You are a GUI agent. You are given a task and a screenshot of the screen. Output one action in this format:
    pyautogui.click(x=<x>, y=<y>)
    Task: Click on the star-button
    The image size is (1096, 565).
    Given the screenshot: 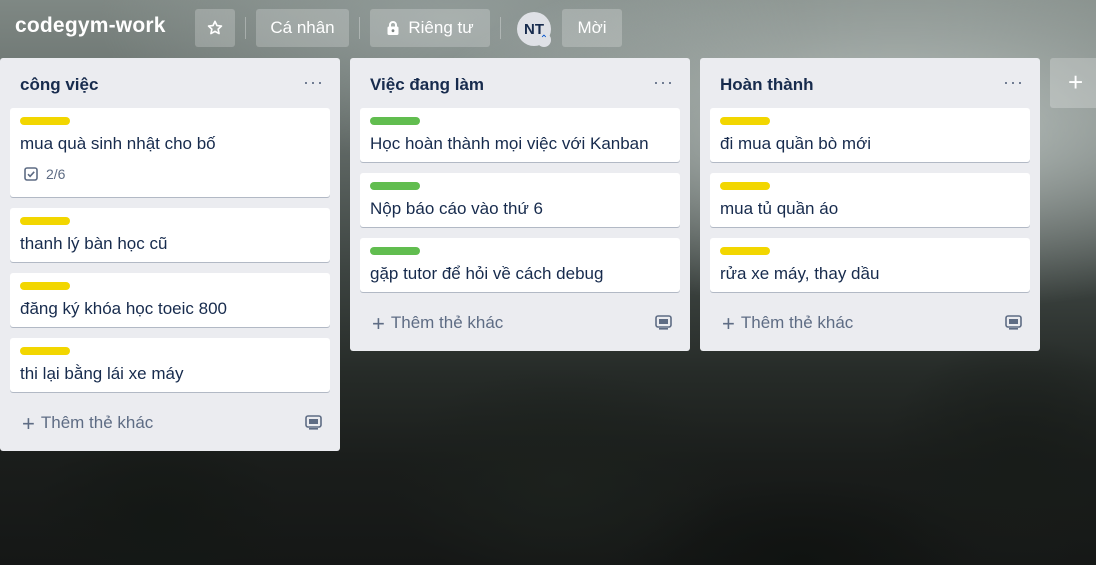 What is the action you would take?
    pyautogui.click(x=215, y=28)
    